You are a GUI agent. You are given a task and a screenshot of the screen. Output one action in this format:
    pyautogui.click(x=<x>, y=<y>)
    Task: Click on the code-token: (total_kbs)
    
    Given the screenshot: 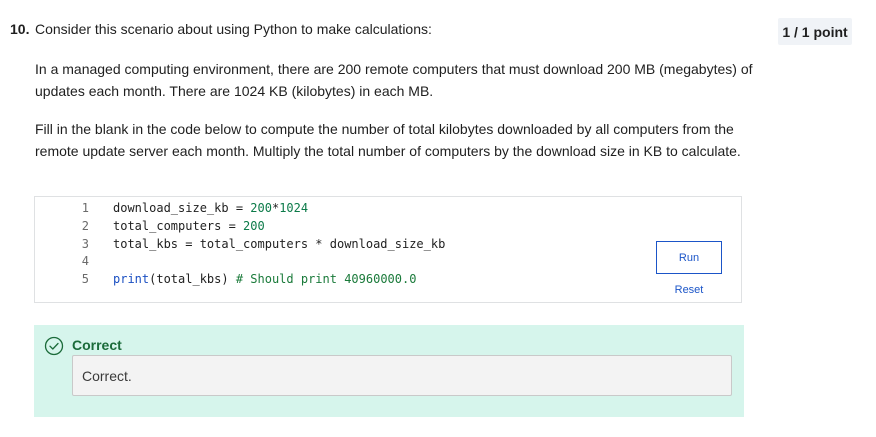 What is the action you would take?
    pyautogui.click(x=192, y=279)
    